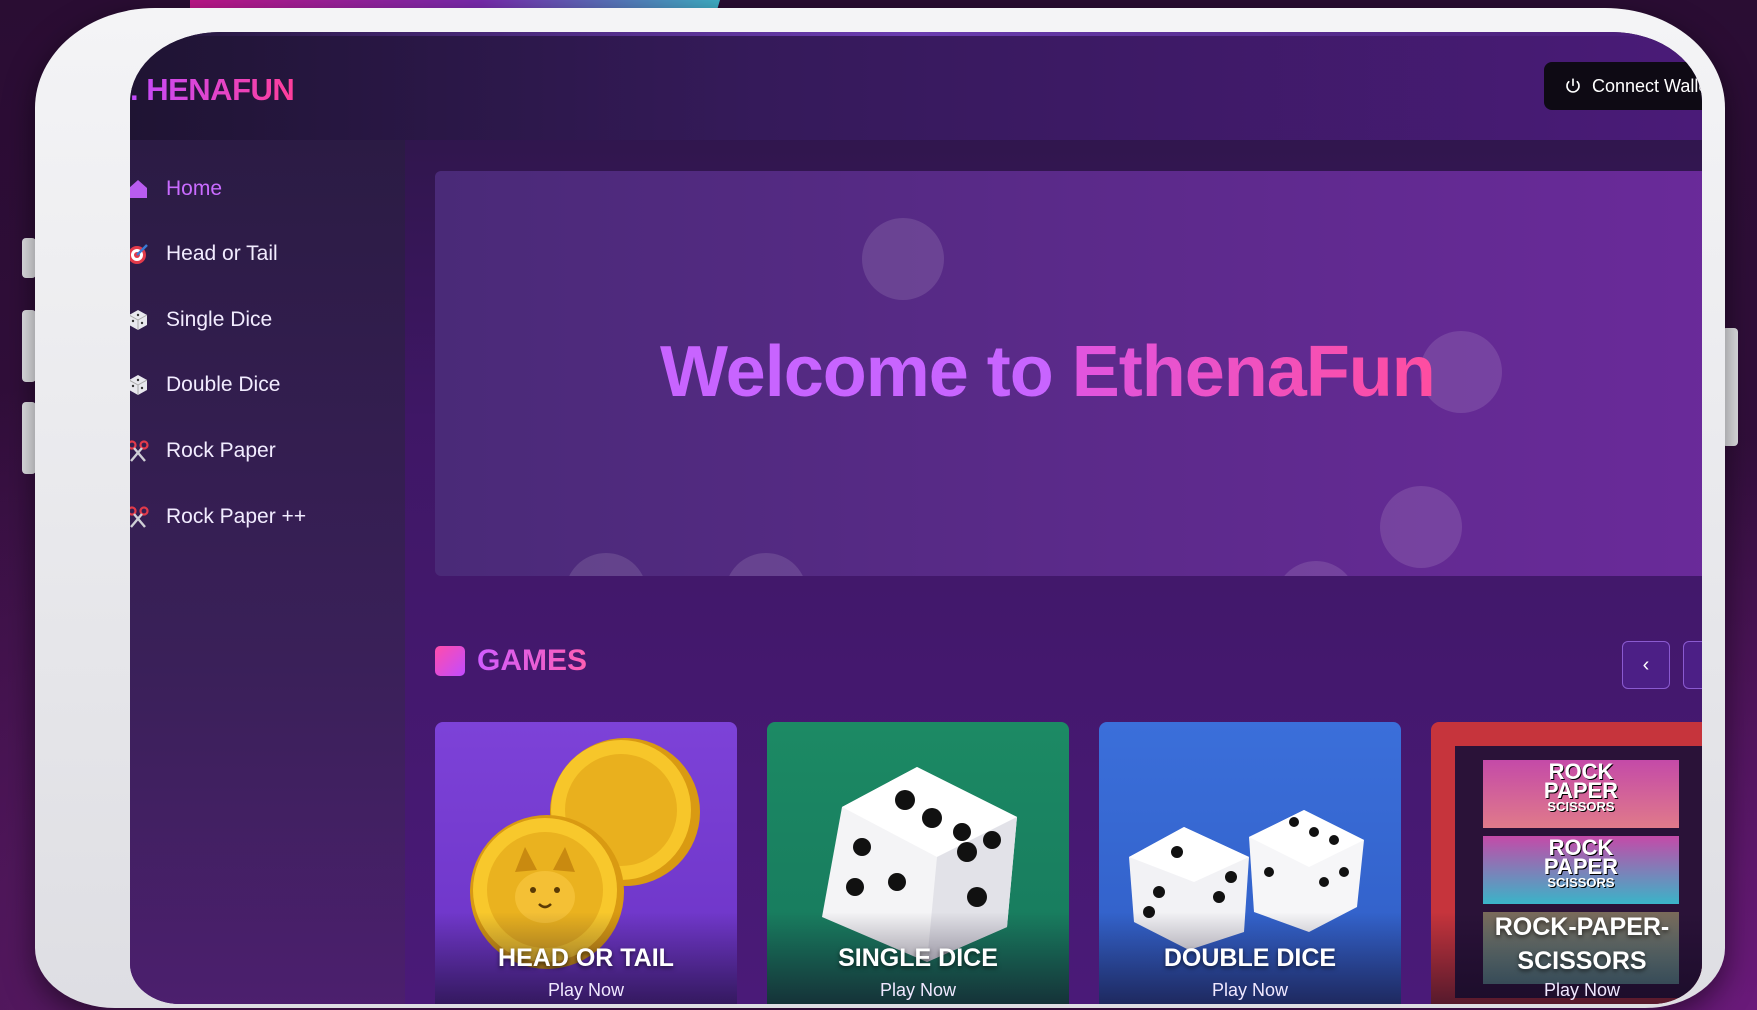 The image size is (1757, 1010). What do you see at coordinates (918, 958) in the screenshot?
I see `card-title: SINGLE DICE` at bounding box center [918, 958].